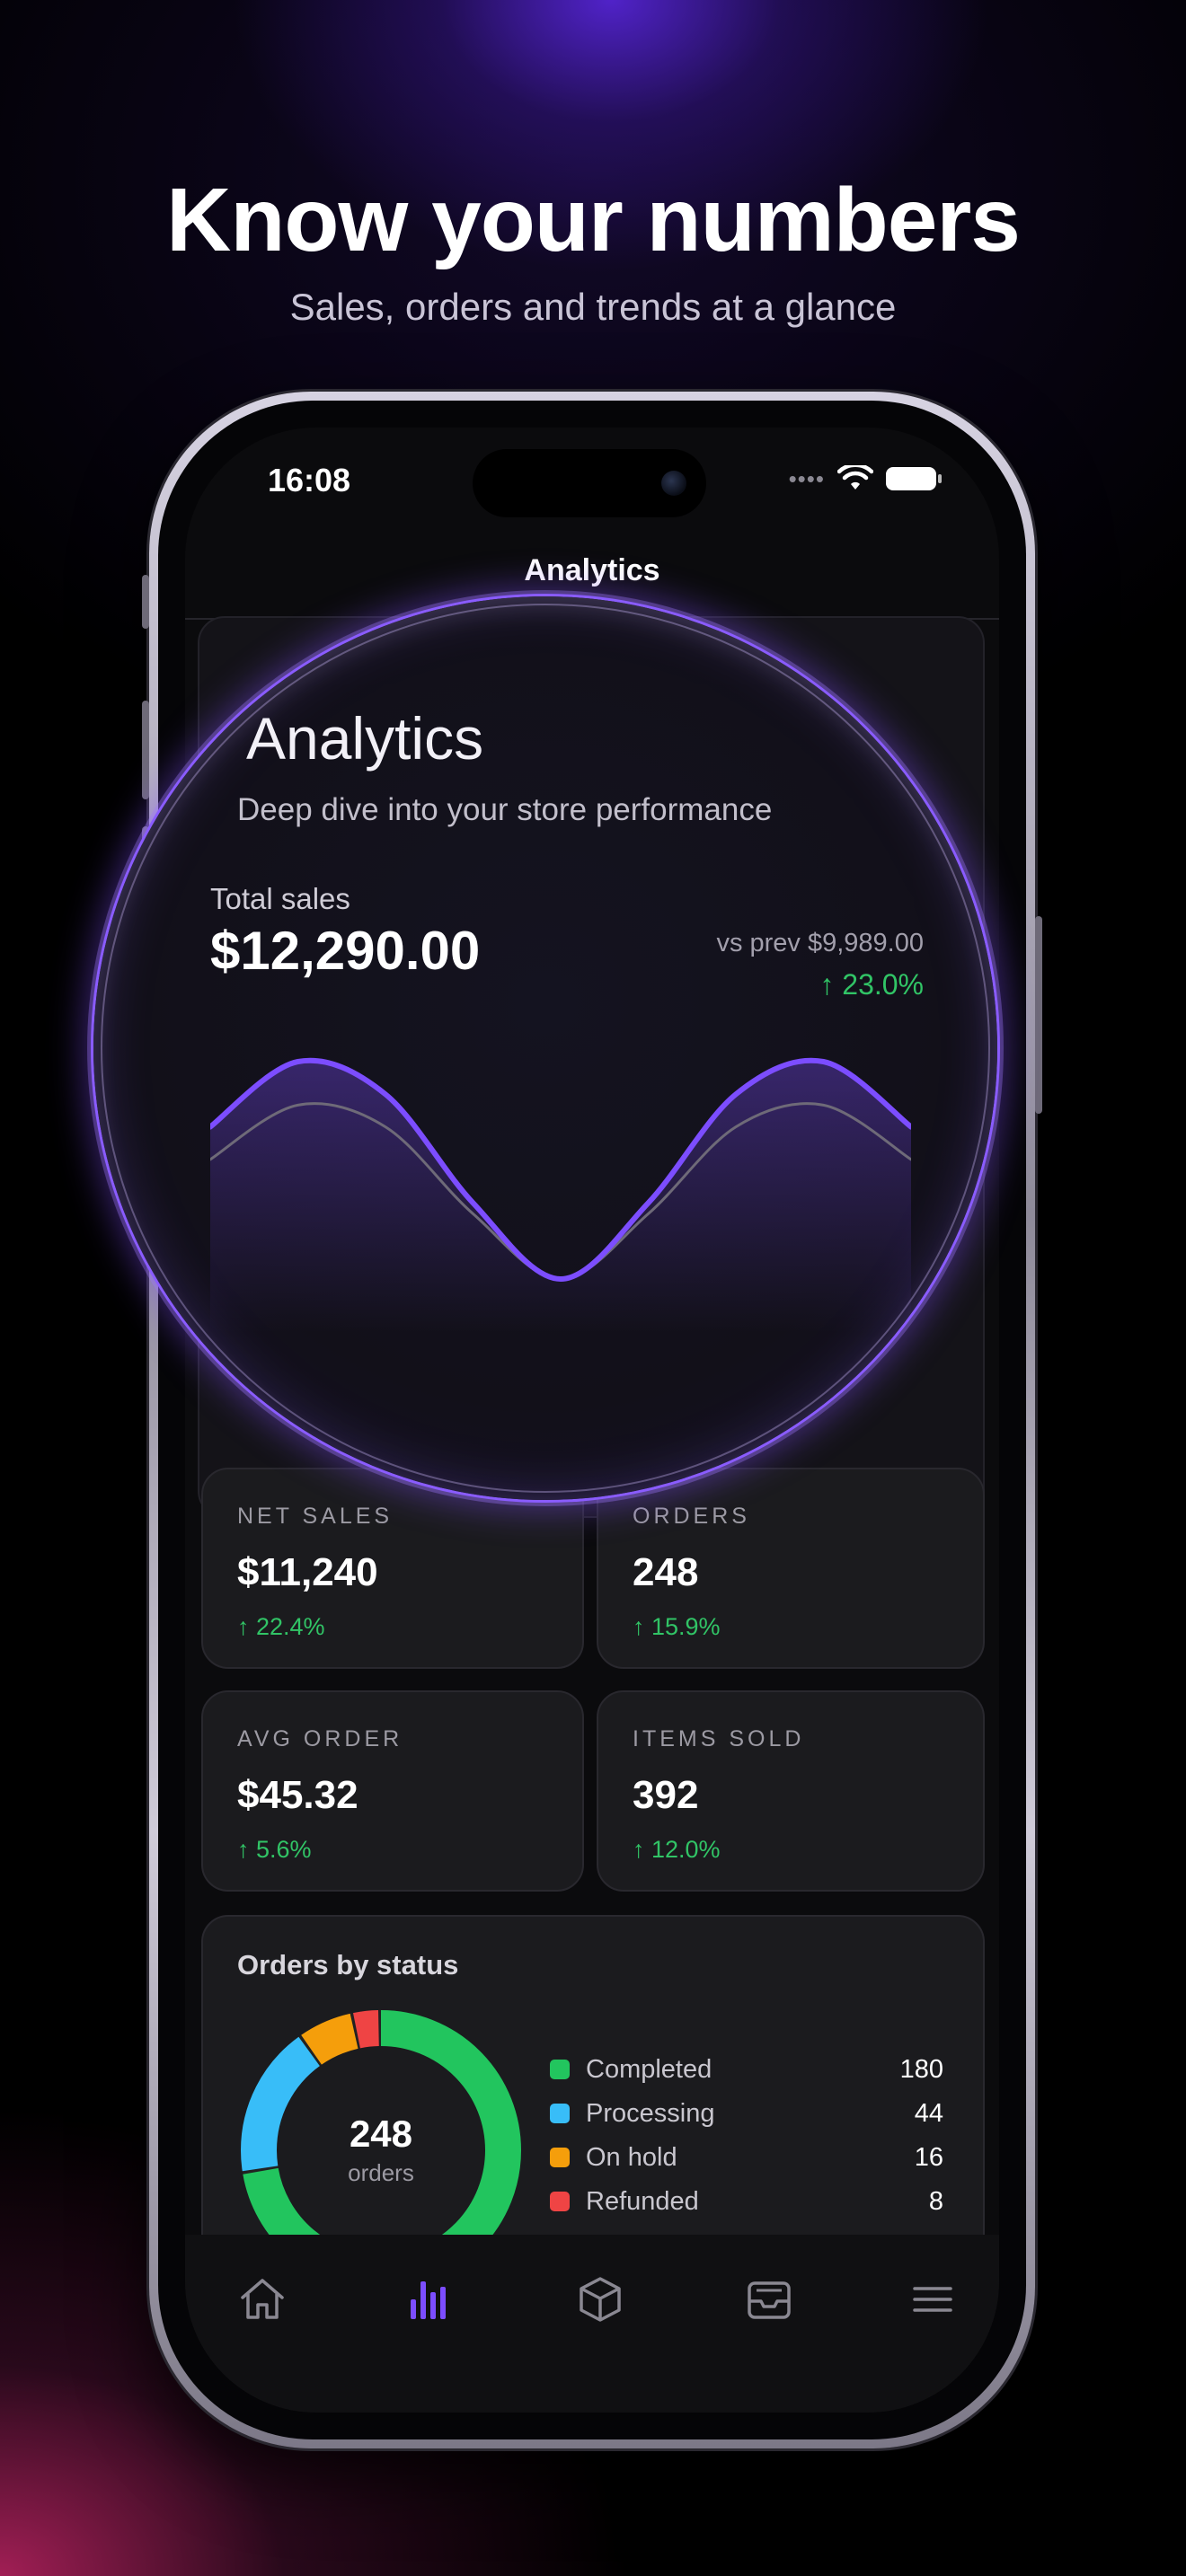 The image size is (1186, 2576). I want to click on stat-value: 248, so click(666, 1572).